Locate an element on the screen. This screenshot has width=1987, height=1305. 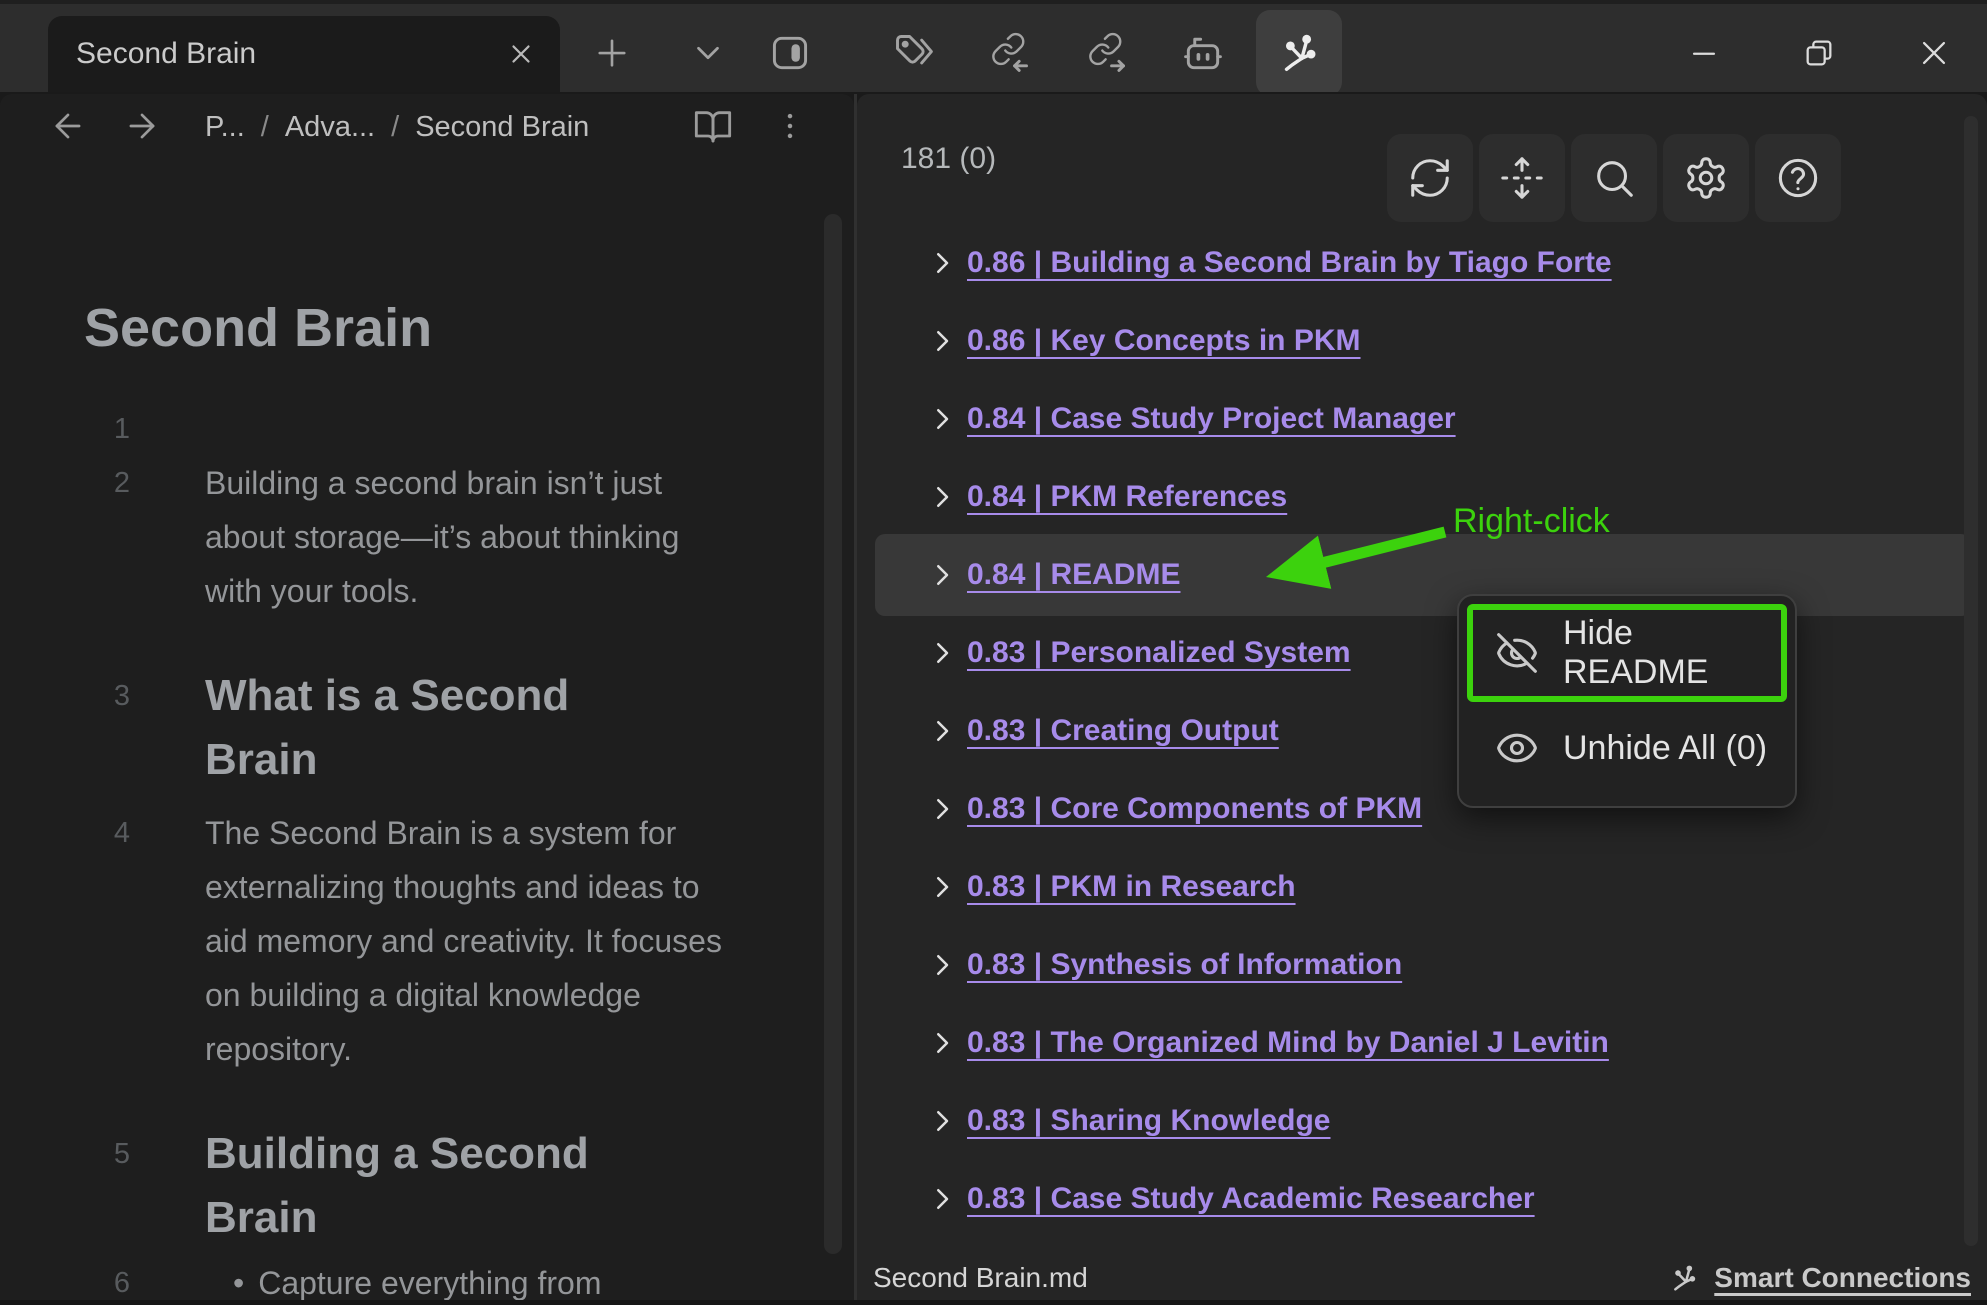
connection-item: 0.83 | Case Study Academic Researcher is located at coordinates (1422, 1199).